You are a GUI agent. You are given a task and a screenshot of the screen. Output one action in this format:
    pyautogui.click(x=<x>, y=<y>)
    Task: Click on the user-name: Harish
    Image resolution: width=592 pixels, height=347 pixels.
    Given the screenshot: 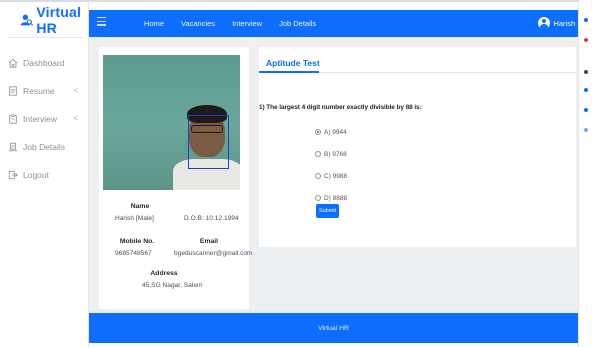 What is the action you would take?
    pyautogui.click(x=564, y=23)
    